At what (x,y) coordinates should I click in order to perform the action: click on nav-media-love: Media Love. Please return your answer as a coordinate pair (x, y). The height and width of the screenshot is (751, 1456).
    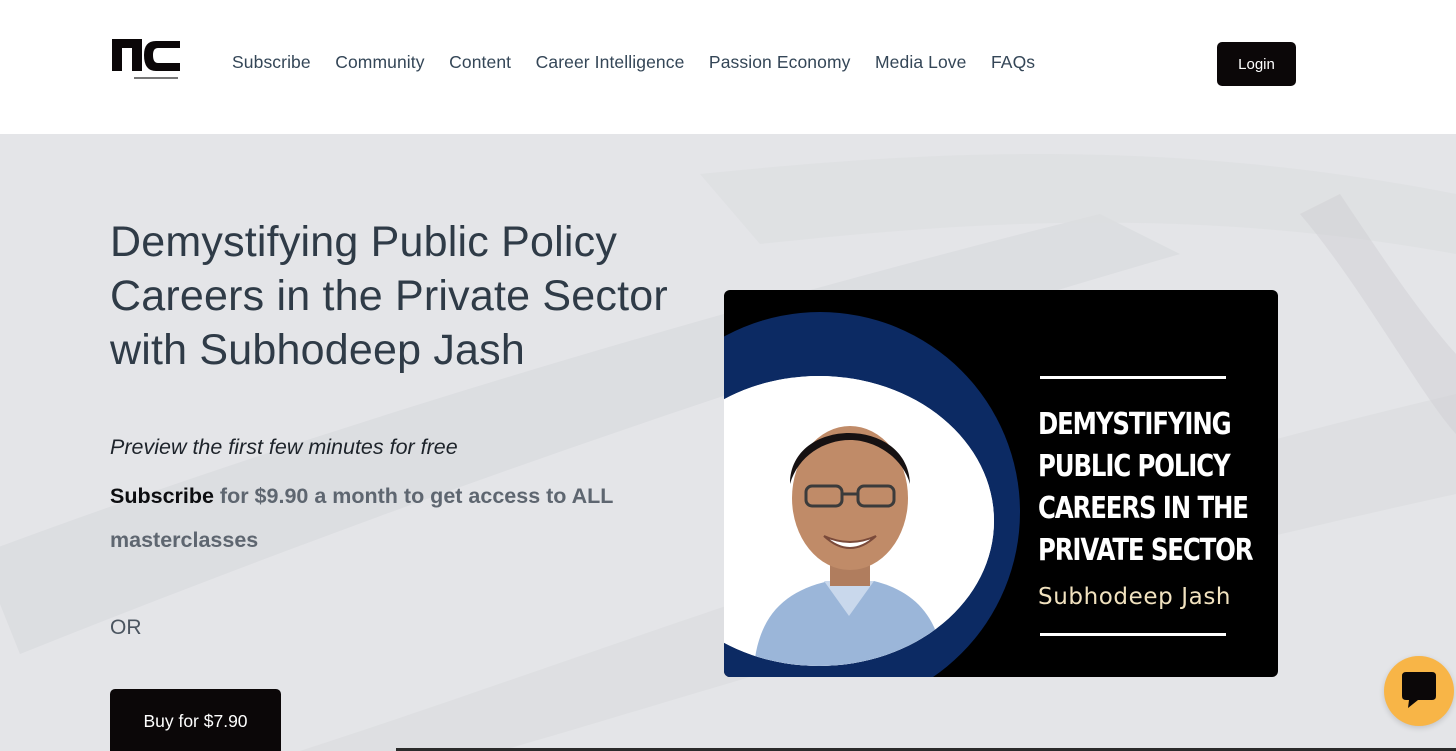
    Looking at the image, I should click on (920, 62).